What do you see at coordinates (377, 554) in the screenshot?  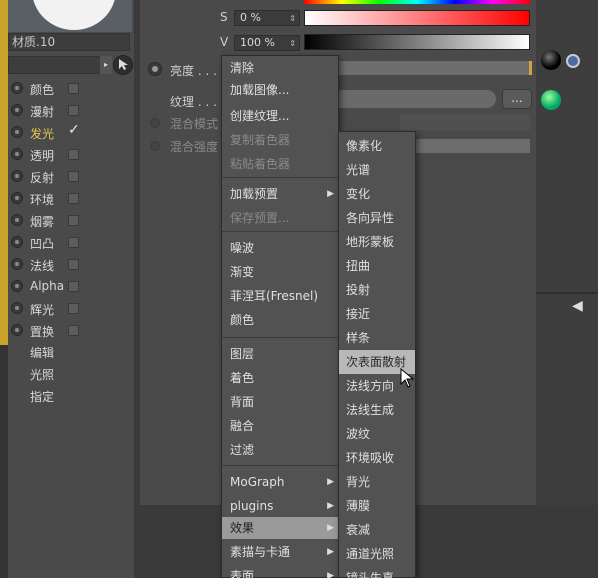 I see `submenu-item: 通道光照` at bounding box center [377, 554].